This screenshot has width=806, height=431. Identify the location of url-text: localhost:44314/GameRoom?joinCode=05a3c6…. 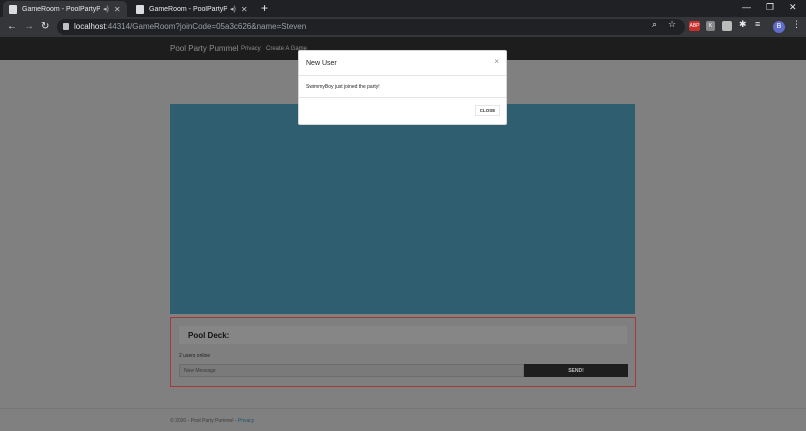
(190, 26).